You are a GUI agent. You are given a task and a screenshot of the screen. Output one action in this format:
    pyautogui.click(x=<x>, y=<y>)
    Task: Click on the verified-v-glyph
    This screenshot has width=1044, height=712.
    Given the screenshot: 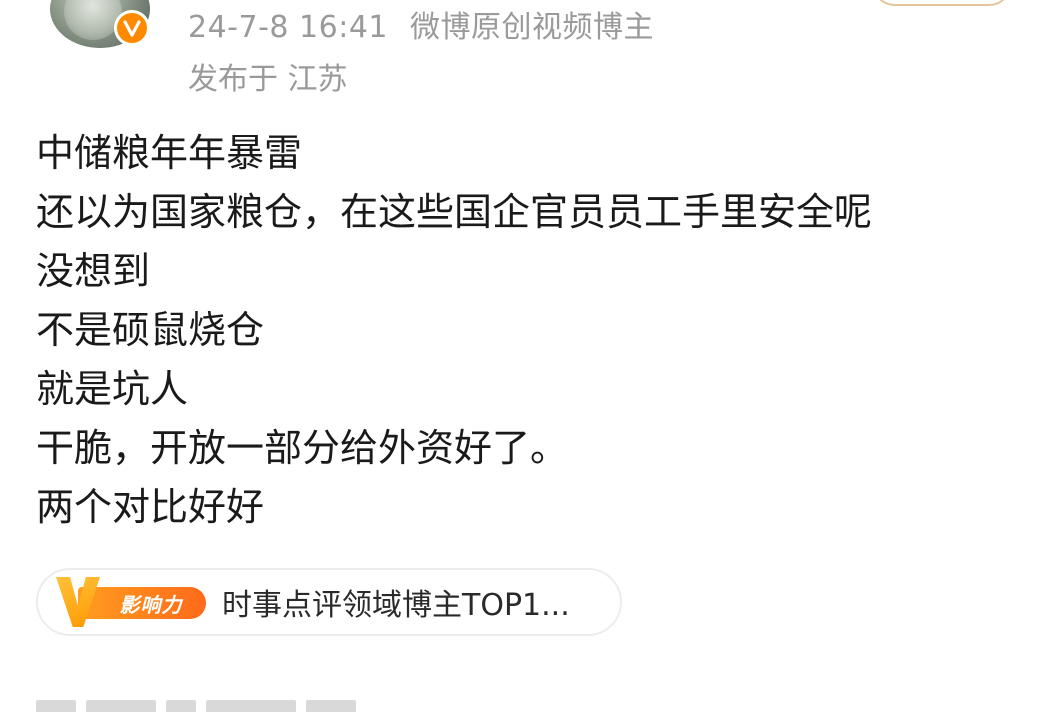 What is the action you would take?
    pyautogui.click(x=132, y=28)
    